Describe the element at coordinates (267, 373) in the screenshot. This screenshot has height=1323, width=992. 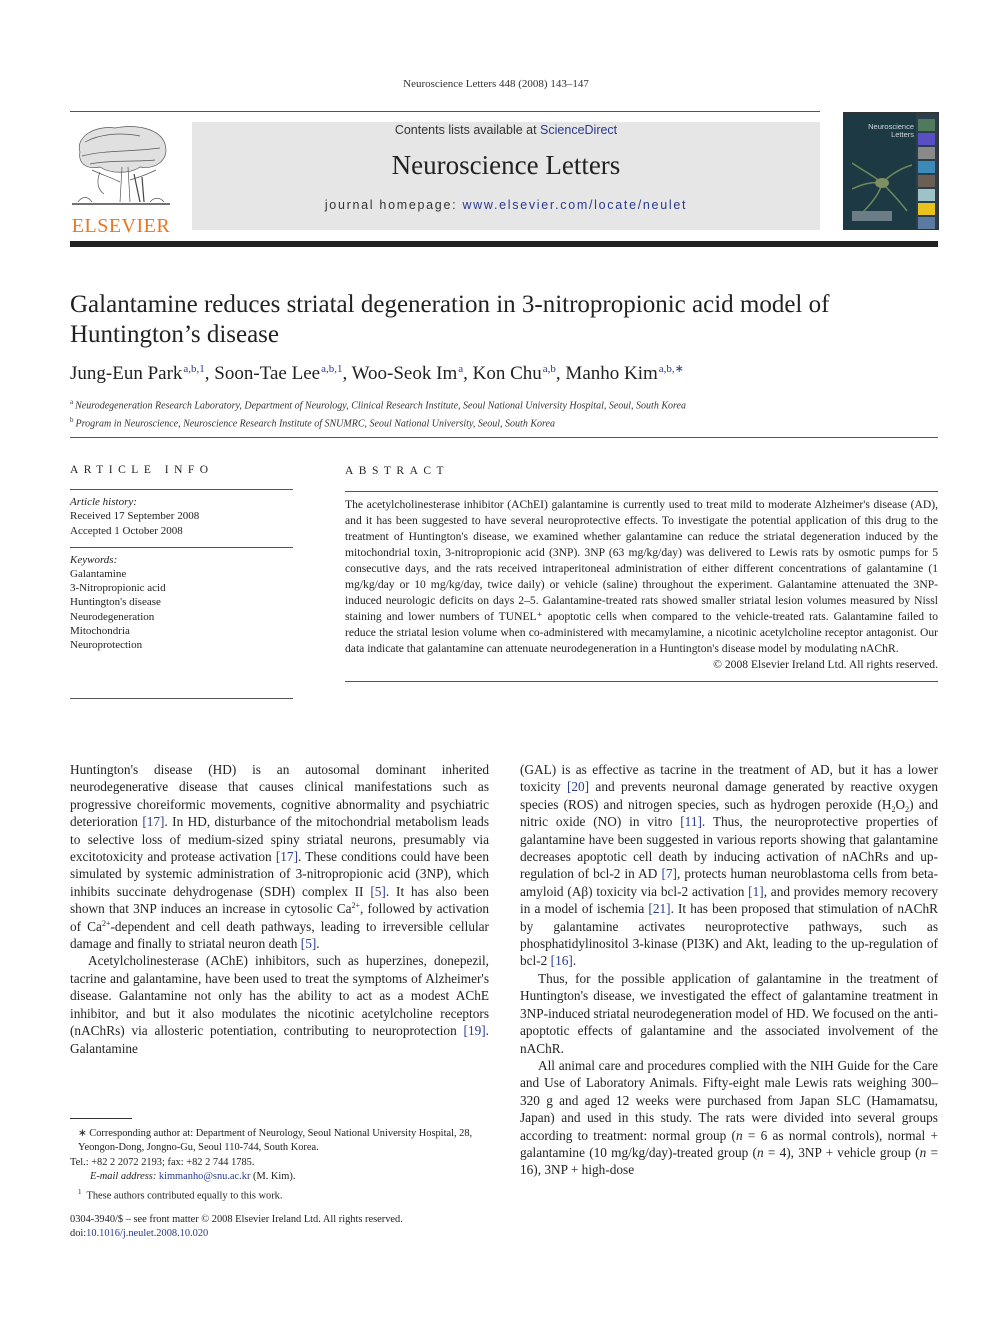
I see `author-name: Soon-Tae Lee` at that location.